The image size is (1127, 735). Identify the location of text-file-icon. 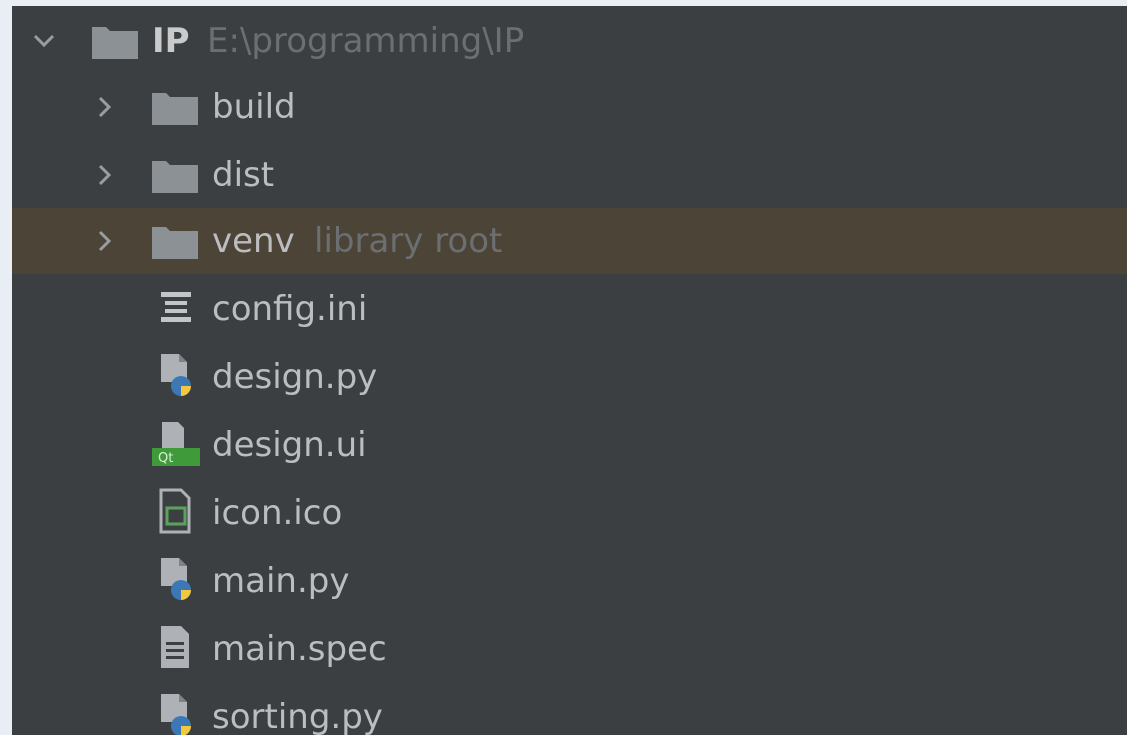
(182, 646).